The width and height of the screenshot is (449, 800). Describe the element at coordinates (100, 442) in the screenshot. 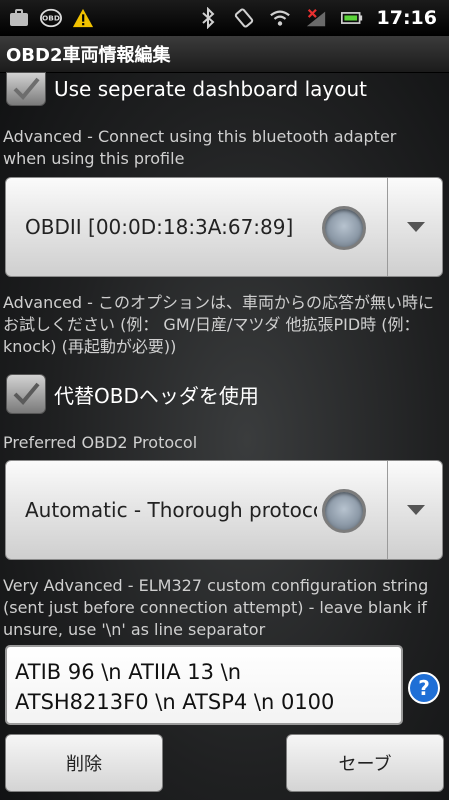

I see `protocol-description: Preferred OBD2 Protocol` at that location.